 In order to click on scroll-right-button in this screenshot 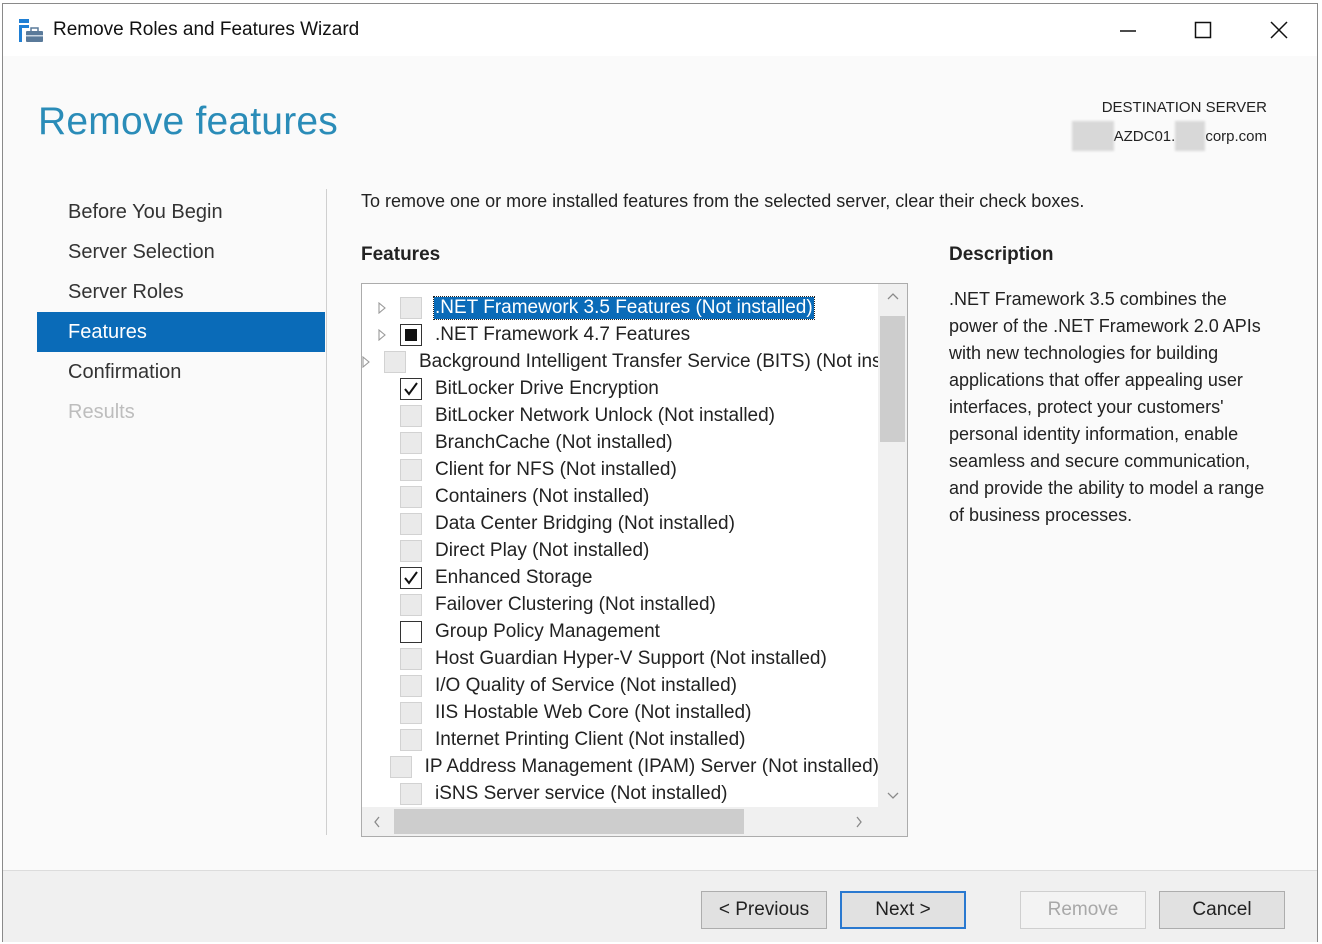, I will do `click(859, 821)`.